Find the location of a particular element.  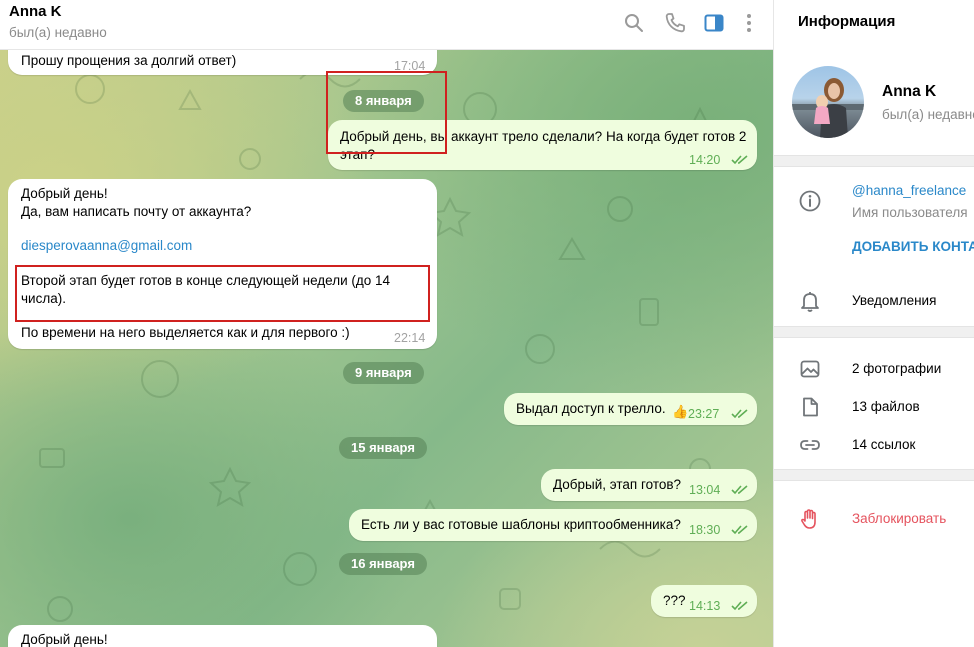

message-outgoing: Добрый, этап готов? 13:04 is located at coordinates (649, 485).